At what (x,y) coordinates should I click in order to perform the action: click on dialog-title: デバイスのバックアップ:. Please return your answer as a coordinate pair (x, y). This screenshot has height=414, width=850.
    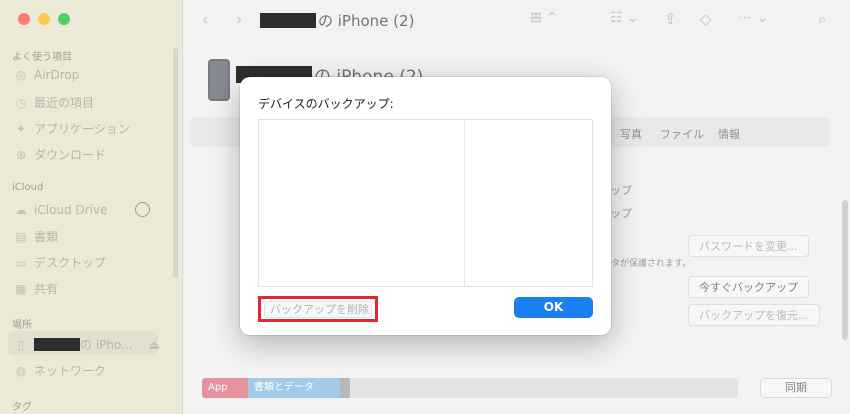
    Looking at the image, I should click on (326, 104).